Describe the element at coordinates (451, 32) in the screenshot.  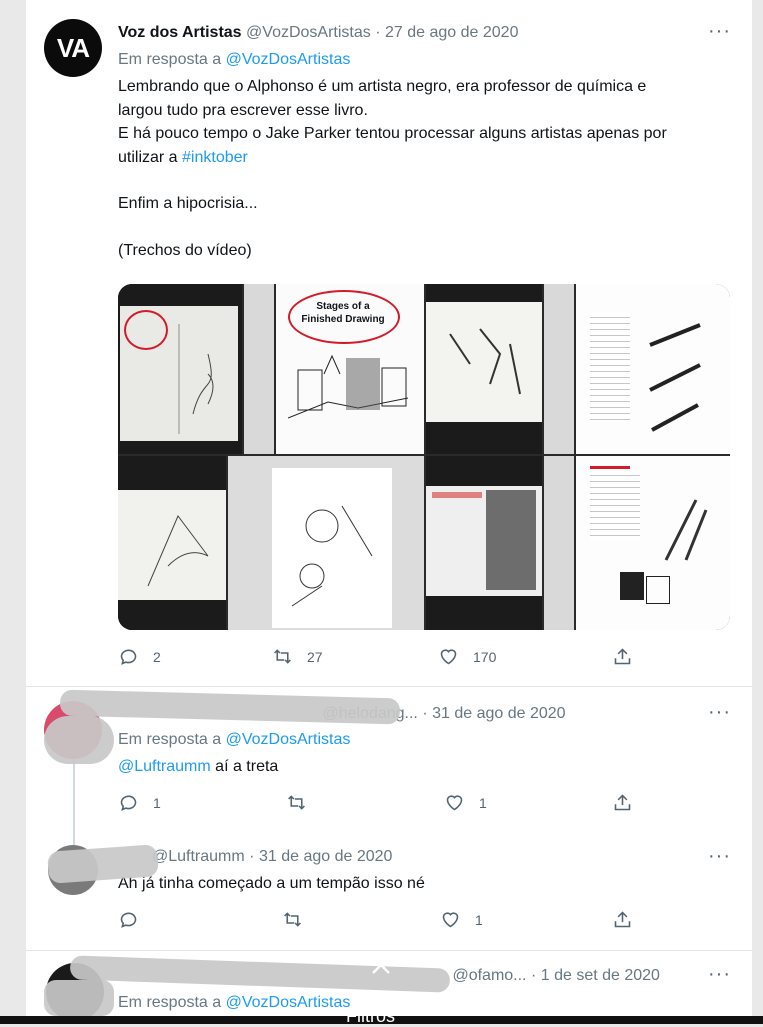
I see `tweet-date: 27 de ago de 2020` at that location.